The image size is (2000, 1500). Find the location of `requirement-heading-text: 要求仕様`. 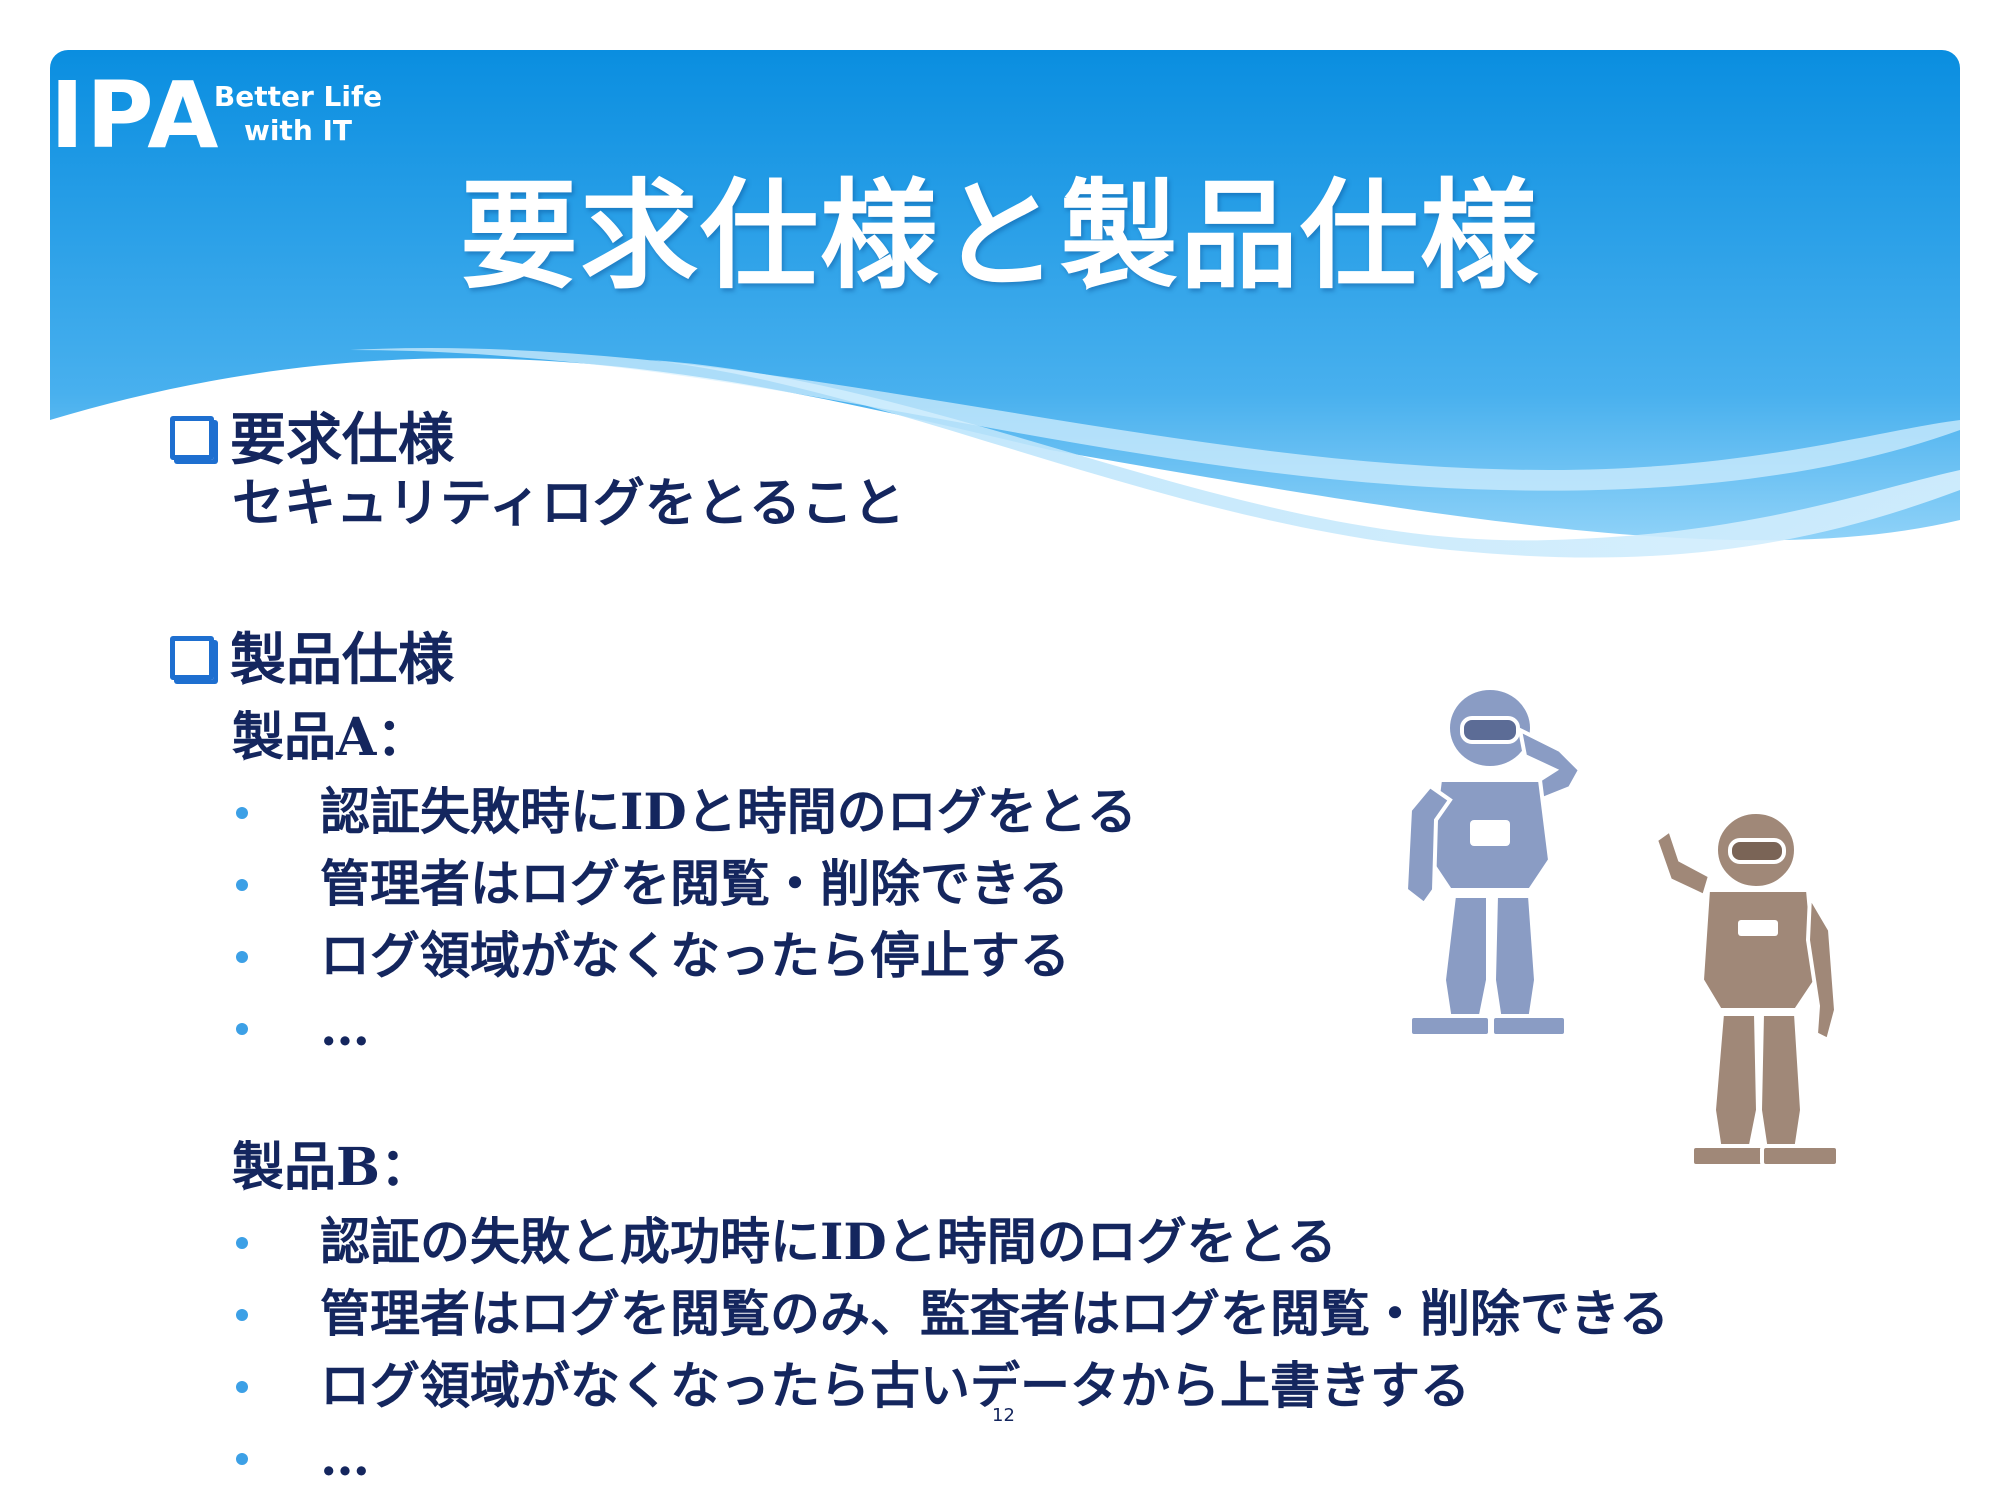

requirement-heading-text: 要求仕様 is located at coordinates (342, 440).